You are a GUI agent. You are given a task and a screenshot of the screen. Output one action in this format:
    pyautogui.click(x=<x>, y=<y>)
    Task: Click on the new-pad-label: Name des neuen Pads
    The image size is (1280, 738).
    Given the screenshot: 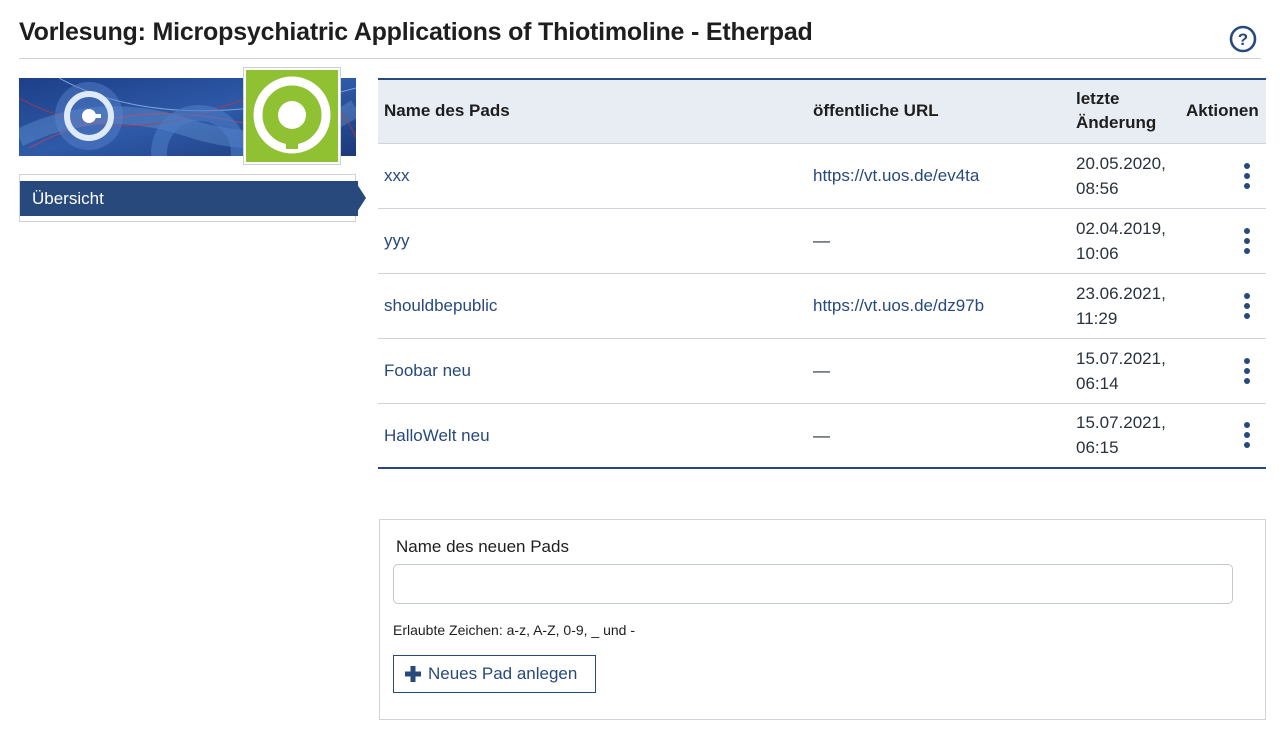 What is the action you would take?
    pyautogui.click(x=482, y=546)
    